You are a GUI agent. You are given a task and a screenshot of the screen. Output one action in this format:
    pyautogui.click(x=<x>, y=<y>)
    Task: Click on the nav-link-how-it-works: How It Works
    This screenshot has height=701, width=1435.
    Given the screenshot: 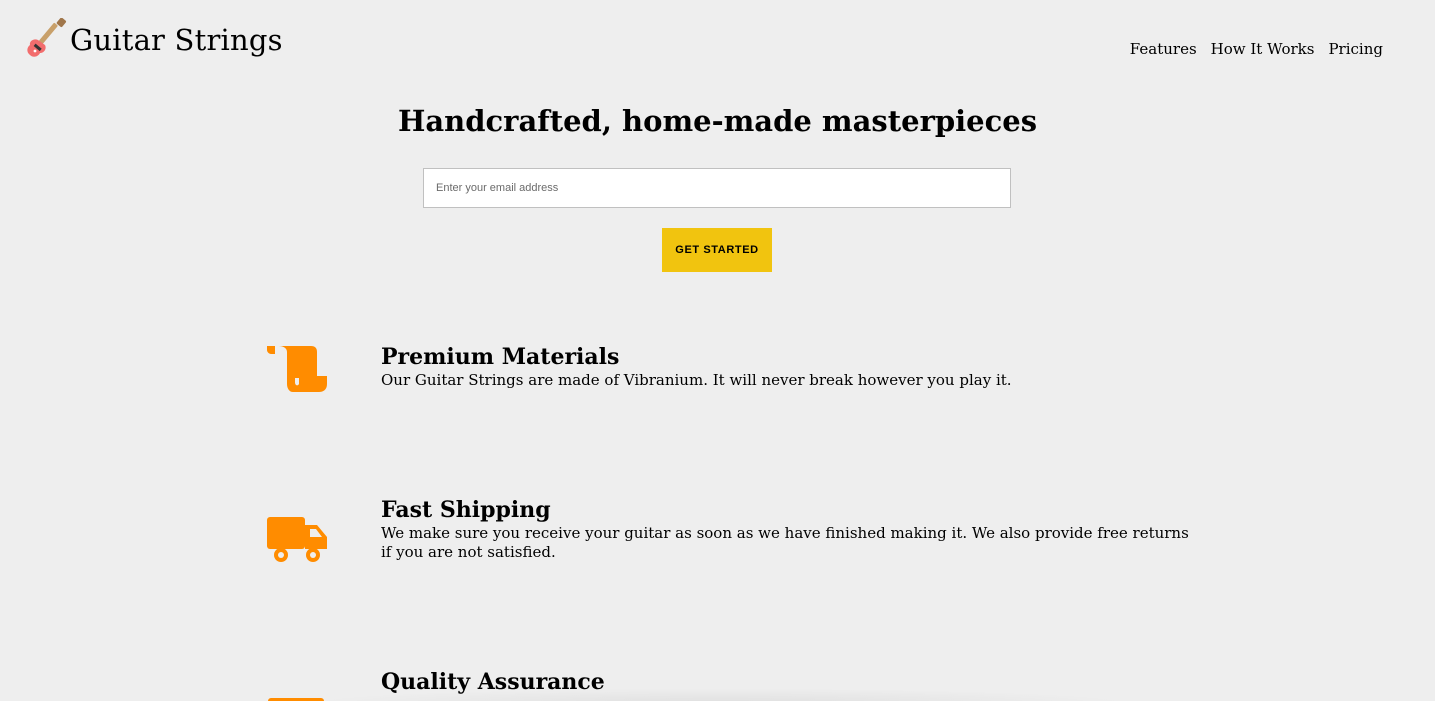 What is the action you would take?
    pyautogui.click(x=1263, y=49)
    